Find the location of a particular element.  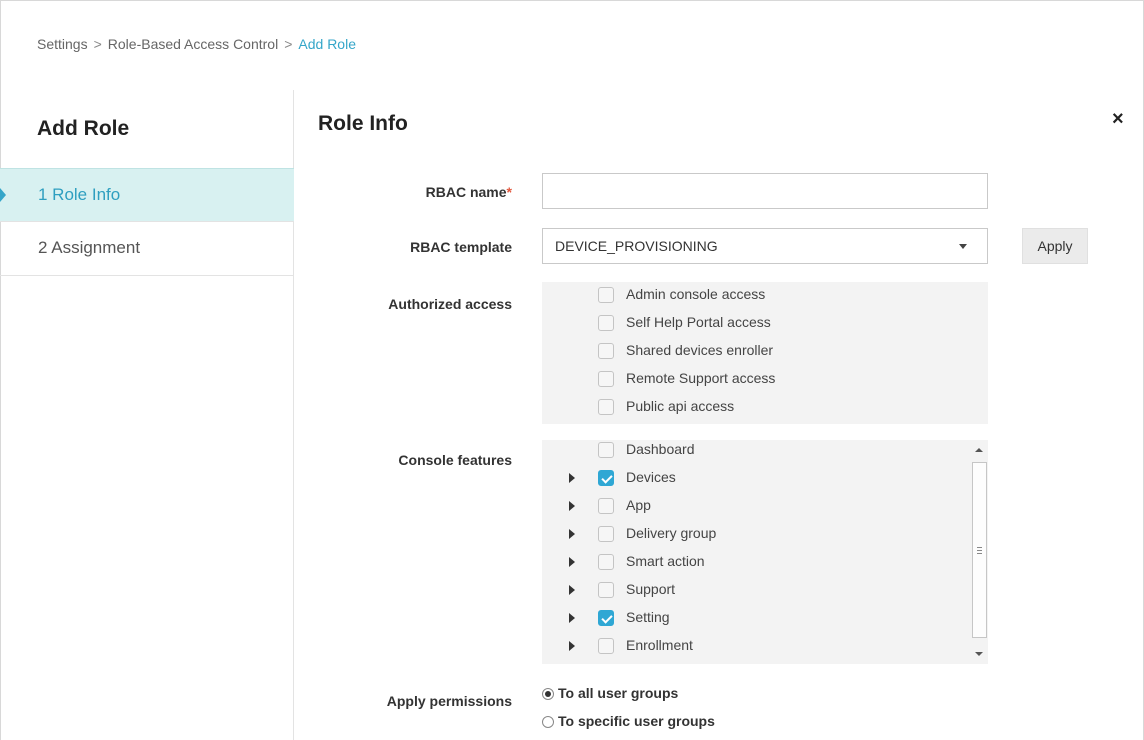

step-assignment: 2 Assignment is located at coordinates (147, 249).